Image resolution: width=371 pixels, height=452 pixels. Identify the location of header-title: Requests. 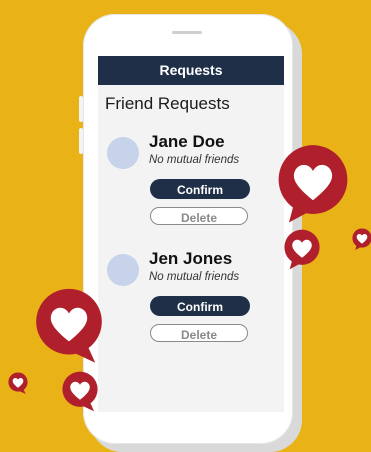
(191, 70).